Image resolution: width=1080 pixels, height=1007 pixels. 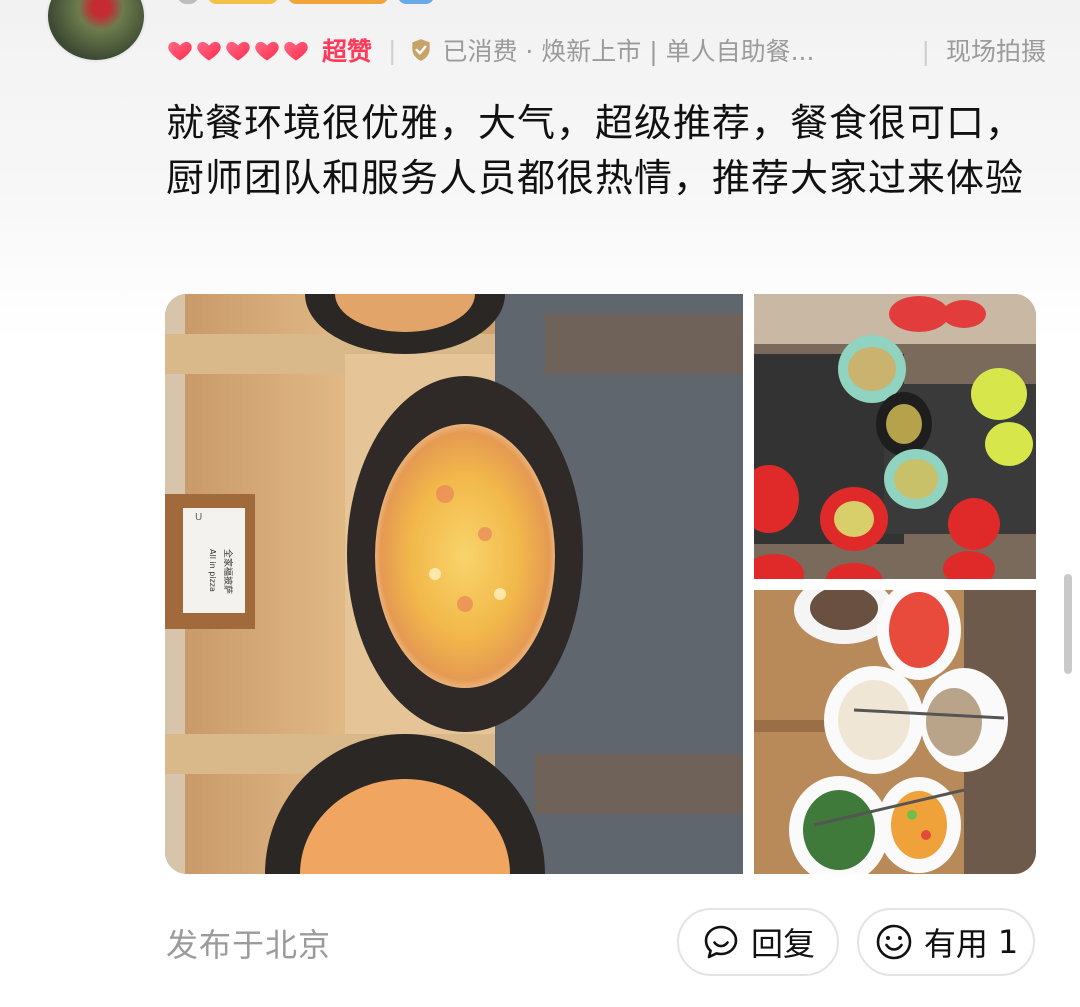 I want to click on reply-button: 回复, so click(x=758, y=942).